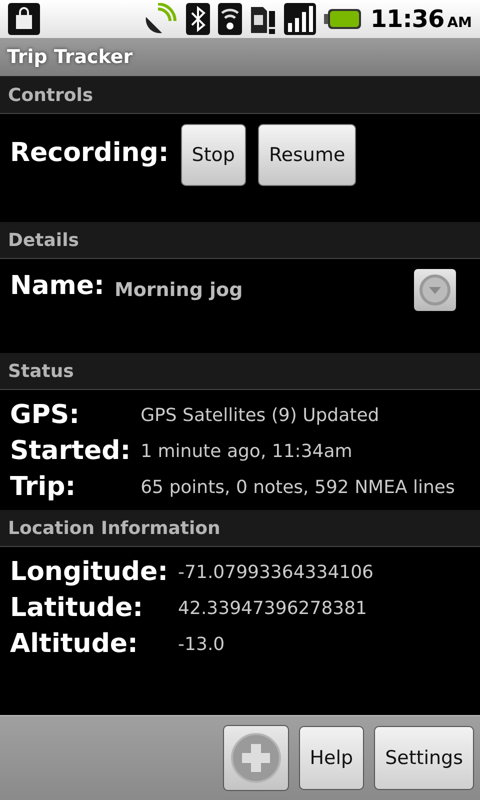  Describe the element at coordinates (114, 528) in the screenshot. I see `section-title: Location Information` at that location.